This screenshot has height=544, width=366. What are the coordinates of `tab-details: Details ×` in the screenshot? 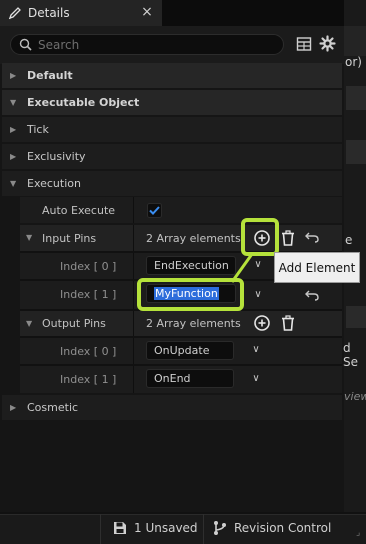 It's located at (81, 13).